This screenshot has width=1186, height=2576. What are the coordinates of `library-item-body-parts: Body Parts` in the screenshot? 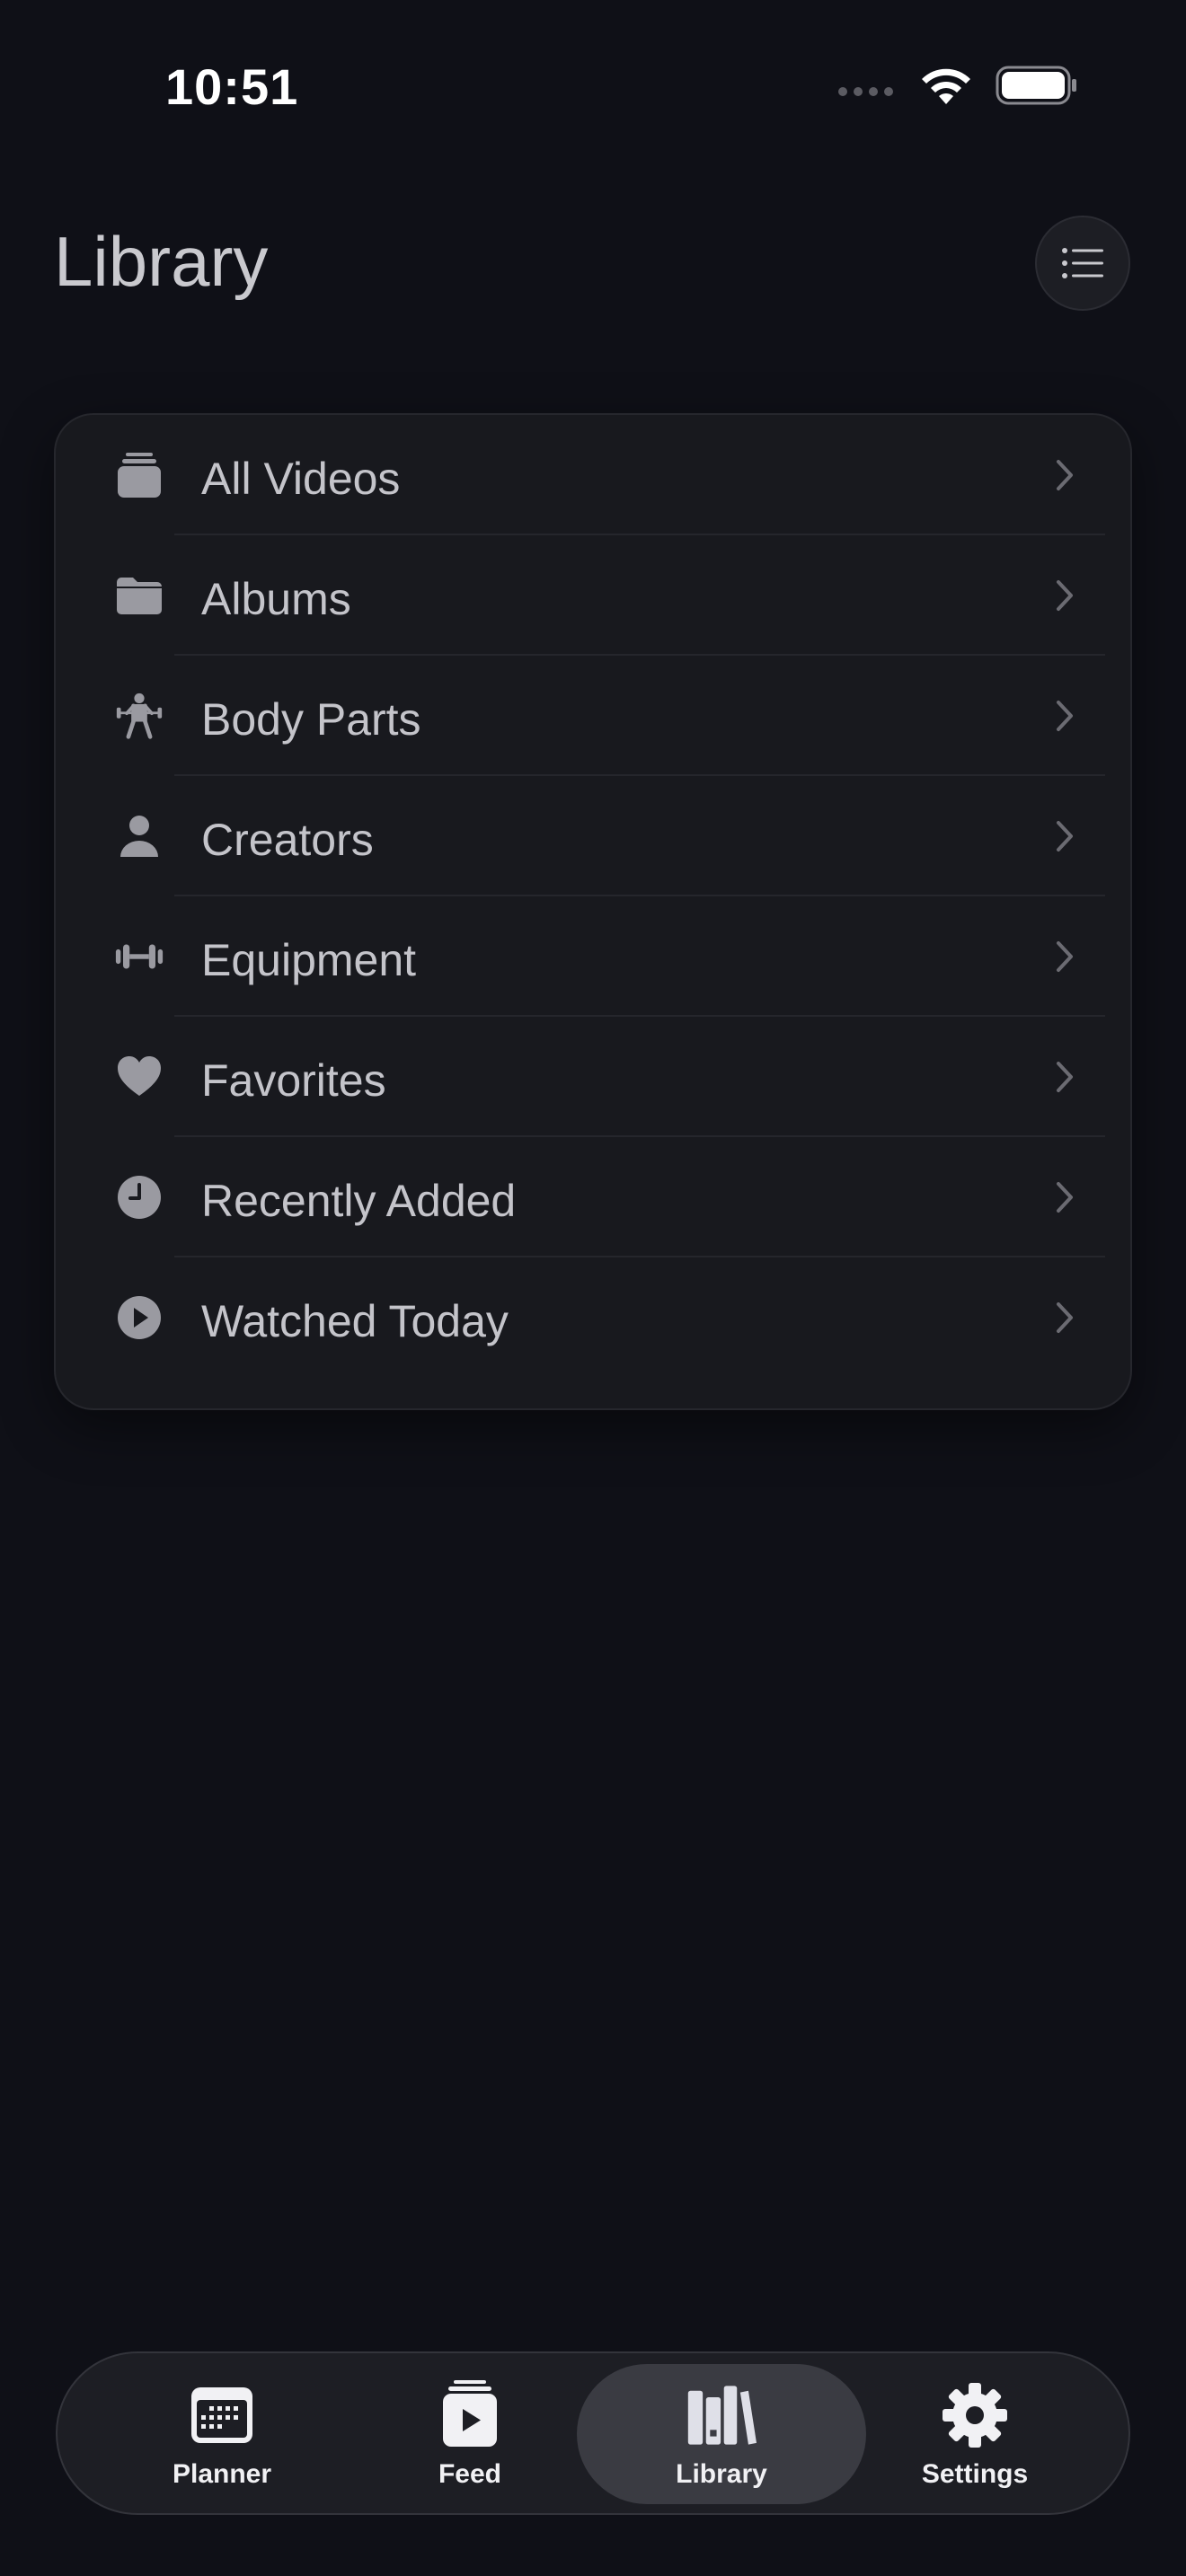 It's located at (593, 716).